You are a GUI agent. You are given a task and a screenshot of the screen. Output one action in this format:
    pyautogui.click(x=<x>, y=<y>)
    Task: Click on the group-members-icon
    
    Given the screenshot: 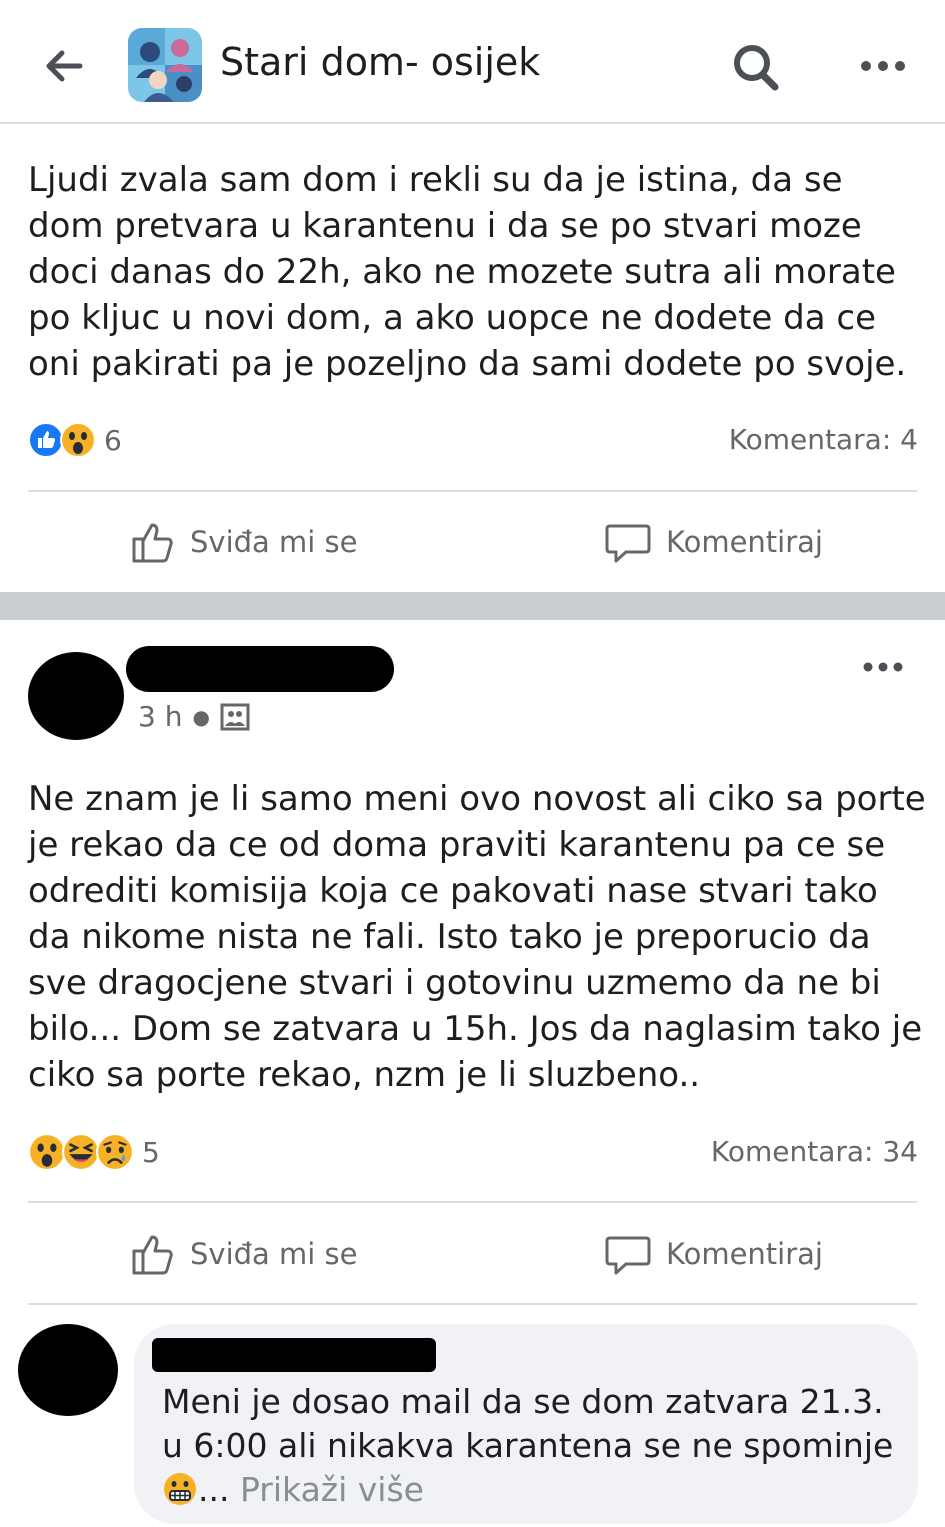 What is the action you would take?
    pyautogui.click(x=235, y=716)
    